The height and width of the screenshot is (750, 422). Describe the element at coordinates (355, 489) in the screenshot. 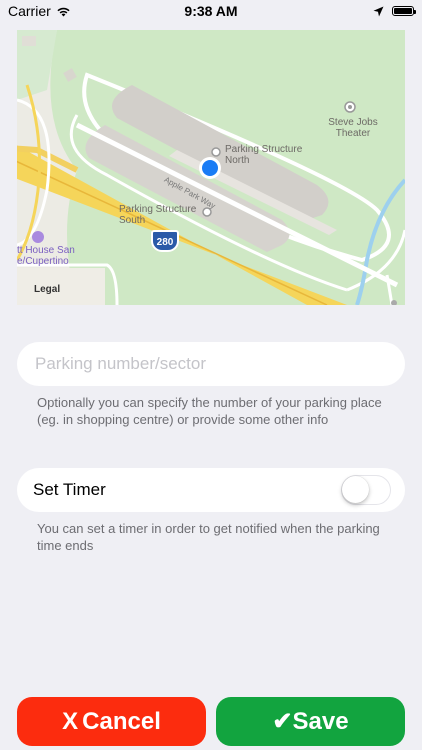

I see `toggle-knob` at that location.